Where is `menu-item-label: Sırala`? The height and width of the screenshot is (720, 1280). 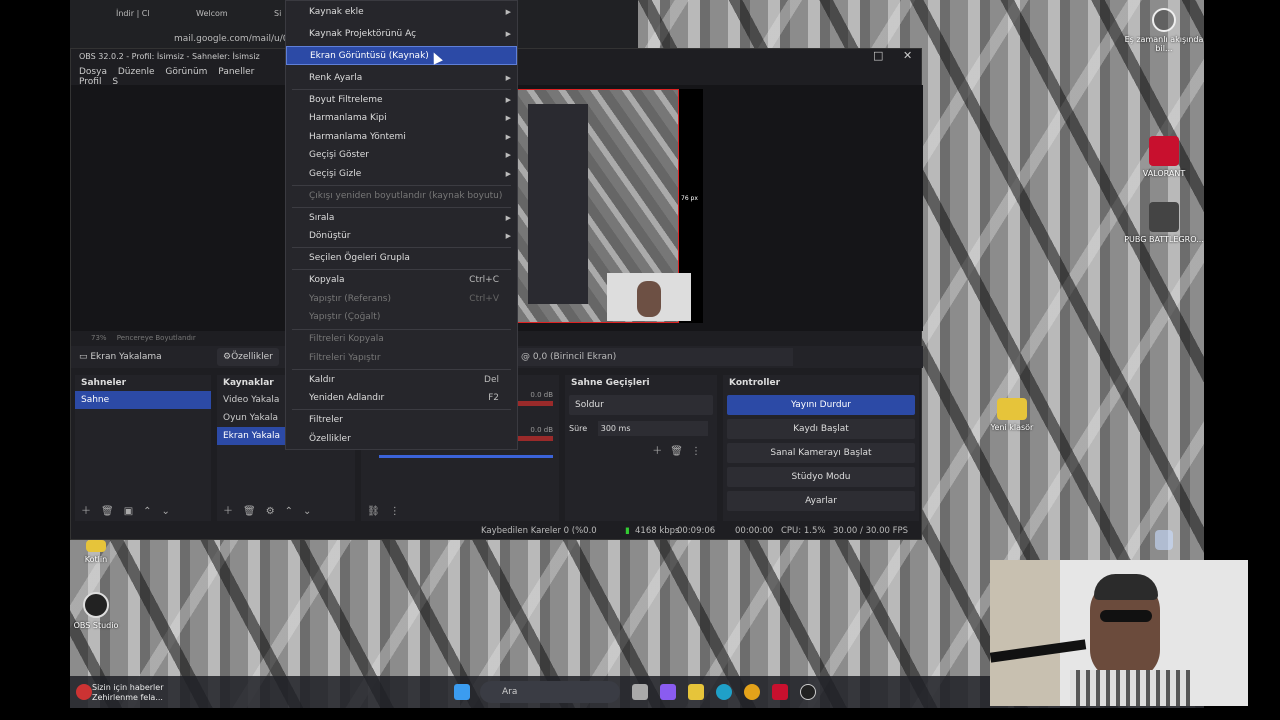 menu-item-label: Sırala is located at coordinates (322, 218).